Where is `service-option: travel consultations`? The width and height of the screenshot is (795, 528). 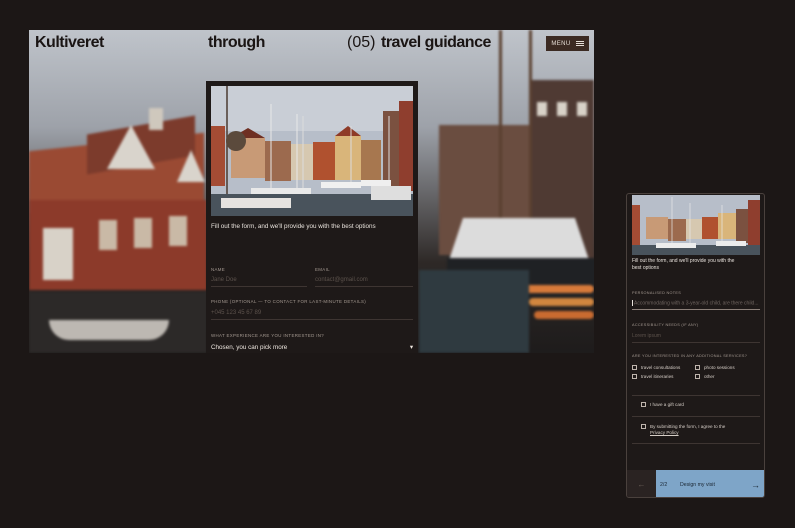 service-option: travel consultations is located at coordinates (656, 367).